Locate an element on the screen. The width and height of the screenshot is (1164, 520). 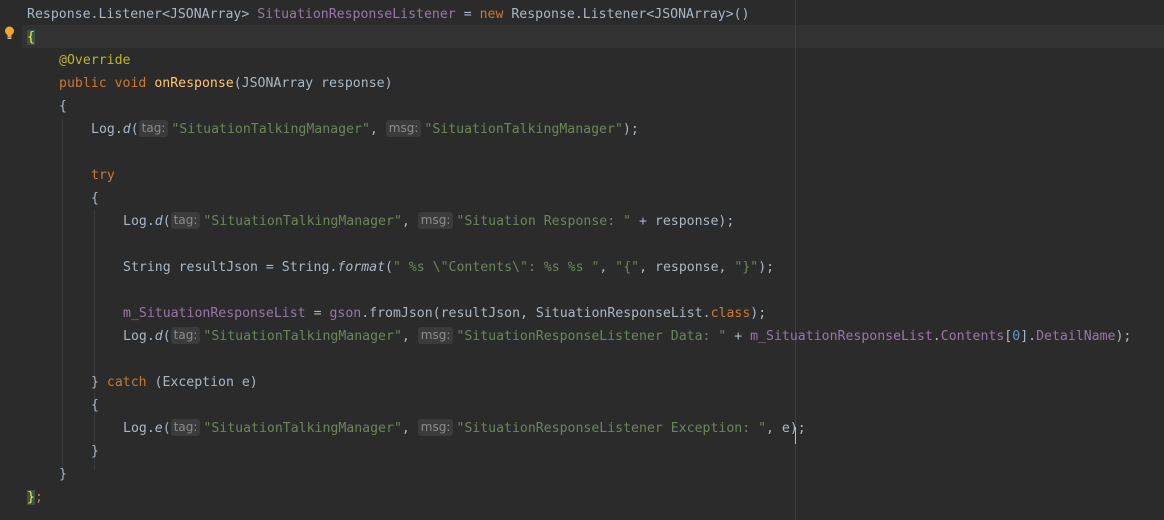
code-token: DetailName is located at coordinates (1076, 336).